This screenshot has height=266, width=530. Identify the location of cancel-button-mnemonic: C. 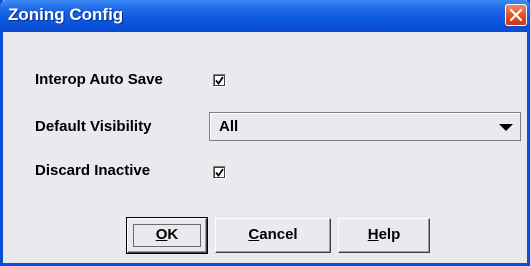
(254, 234).